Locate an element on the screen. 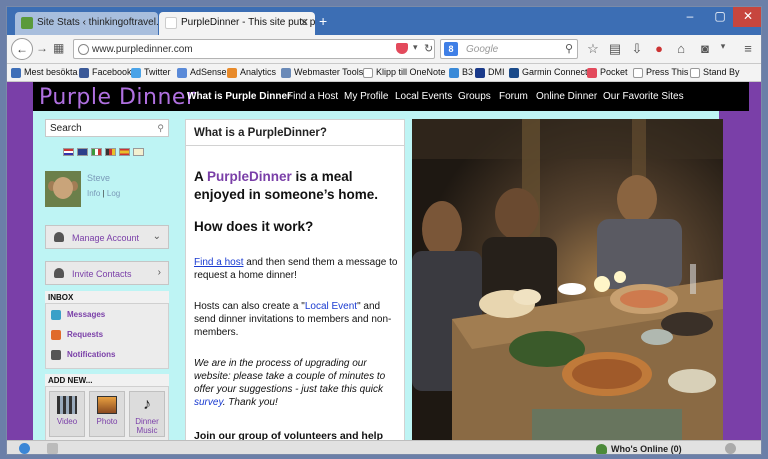 This screenshot has width=768, height=459. music-note-icon: ♪ is located at coordinates (147, 404).